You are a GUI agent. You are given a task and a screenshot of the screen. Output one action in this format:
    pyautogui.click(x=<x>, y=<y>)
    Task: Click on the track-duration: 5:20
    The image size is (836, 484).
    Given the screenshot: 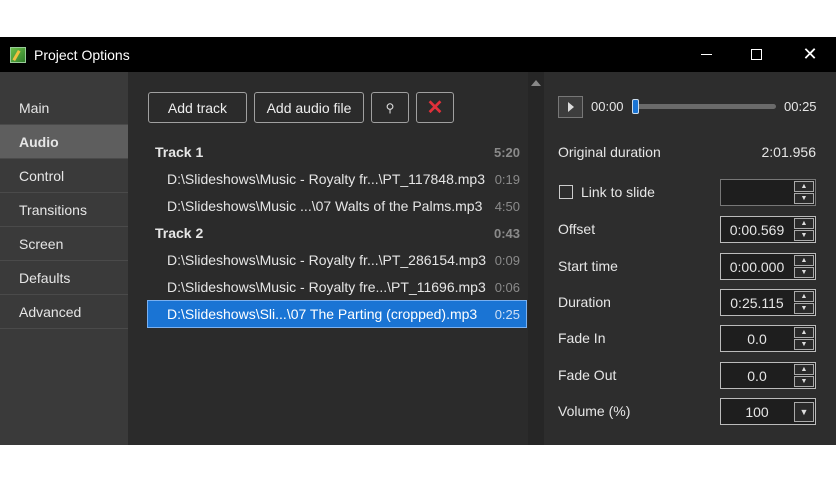 What is the action you would take?
    pyautogui.click(x=506, y=152)
    